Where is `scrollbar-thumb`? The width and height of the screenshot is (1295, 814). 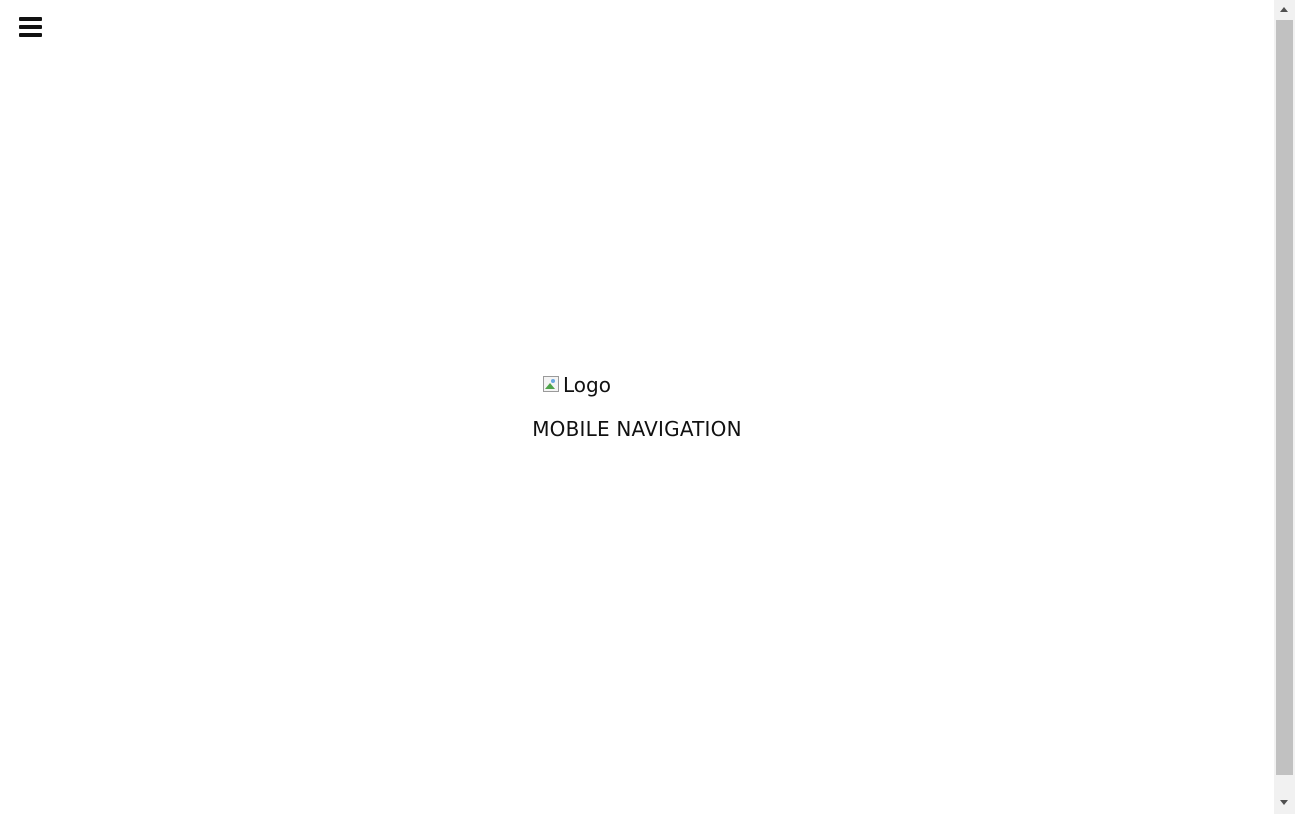 scrollbar-thumb is located at coordinates (1284, 397).